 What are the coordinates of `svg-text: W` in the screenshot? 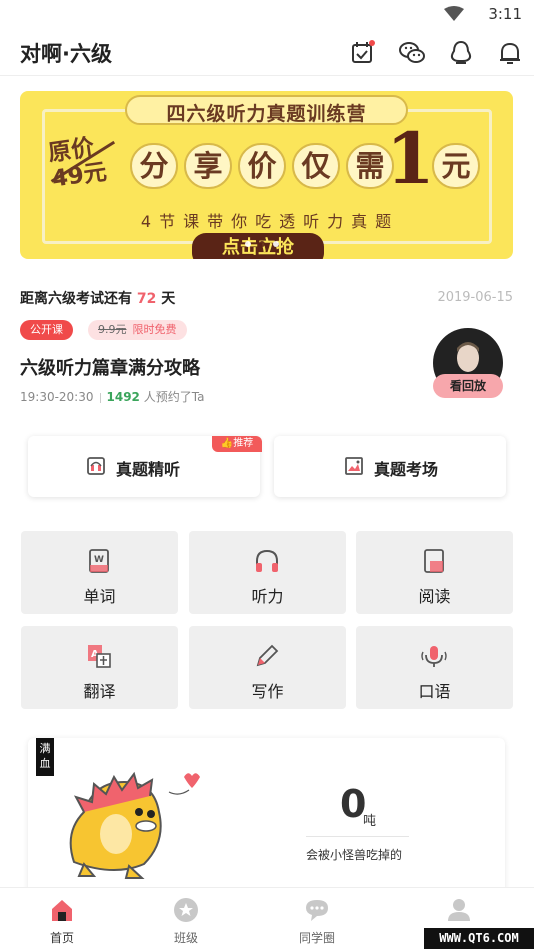 It's located at (99, 560).